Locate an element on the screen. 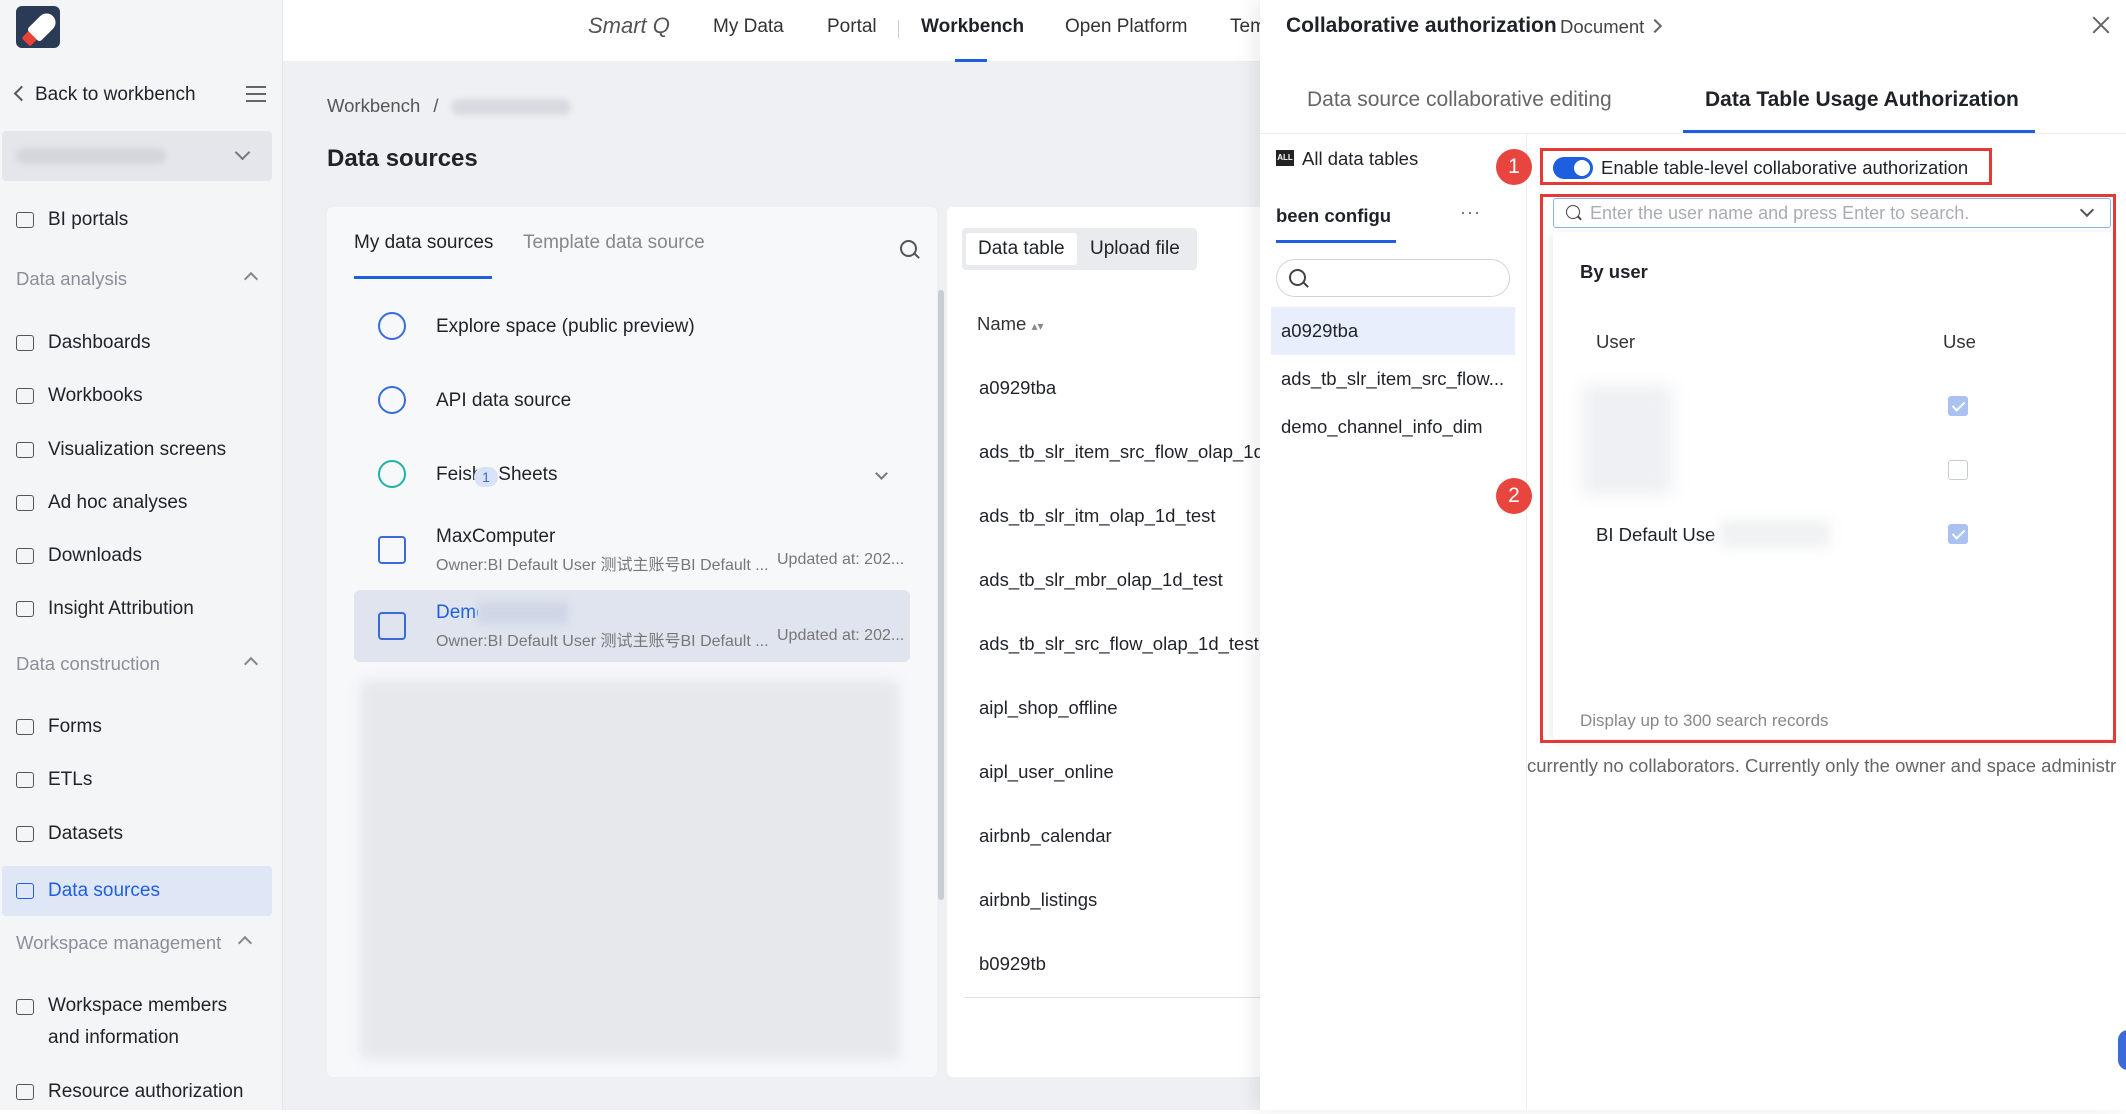  topnav-open-platform: Open Platform is located at coordinates (1126, 27).